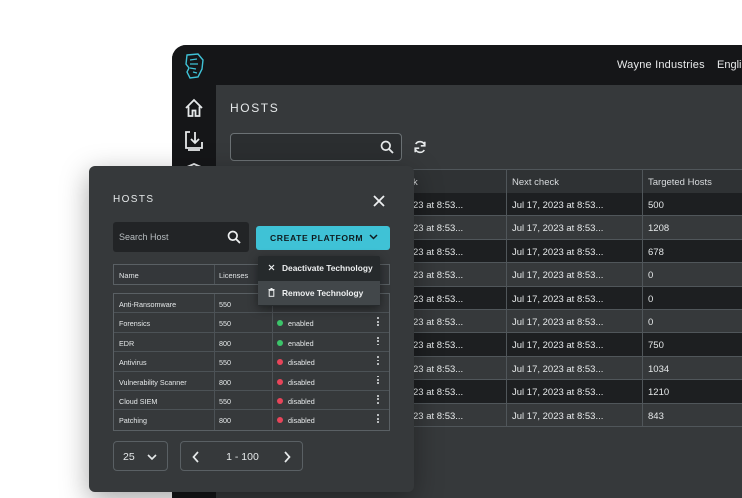  I want to click on trash-icon, so click(271, 292).